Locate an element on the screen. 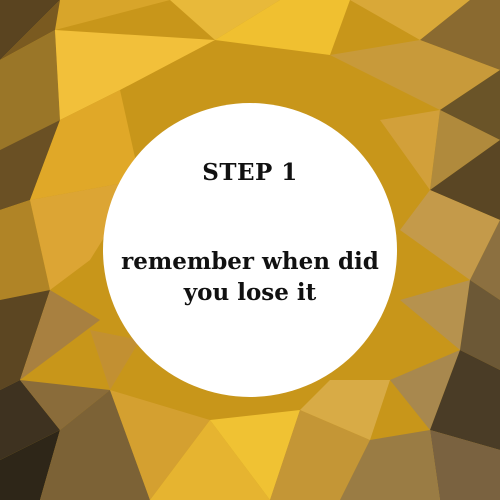 The height and width of the screenshot is (500, 500). step-text-line-2: you lose it is located at coordinates (250, 292).